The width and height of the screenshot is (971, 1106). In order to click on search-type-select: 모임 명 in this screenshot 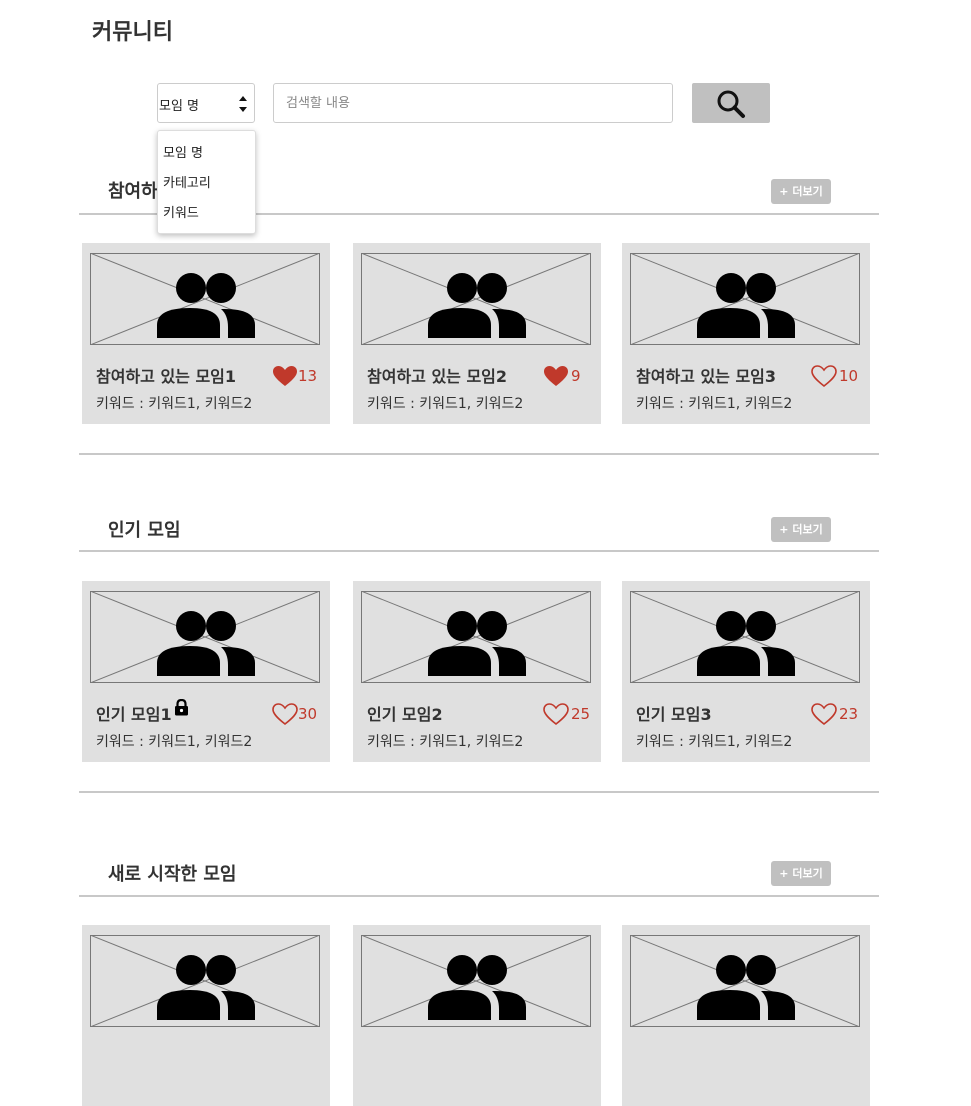, I will do `click(206, 103)`.